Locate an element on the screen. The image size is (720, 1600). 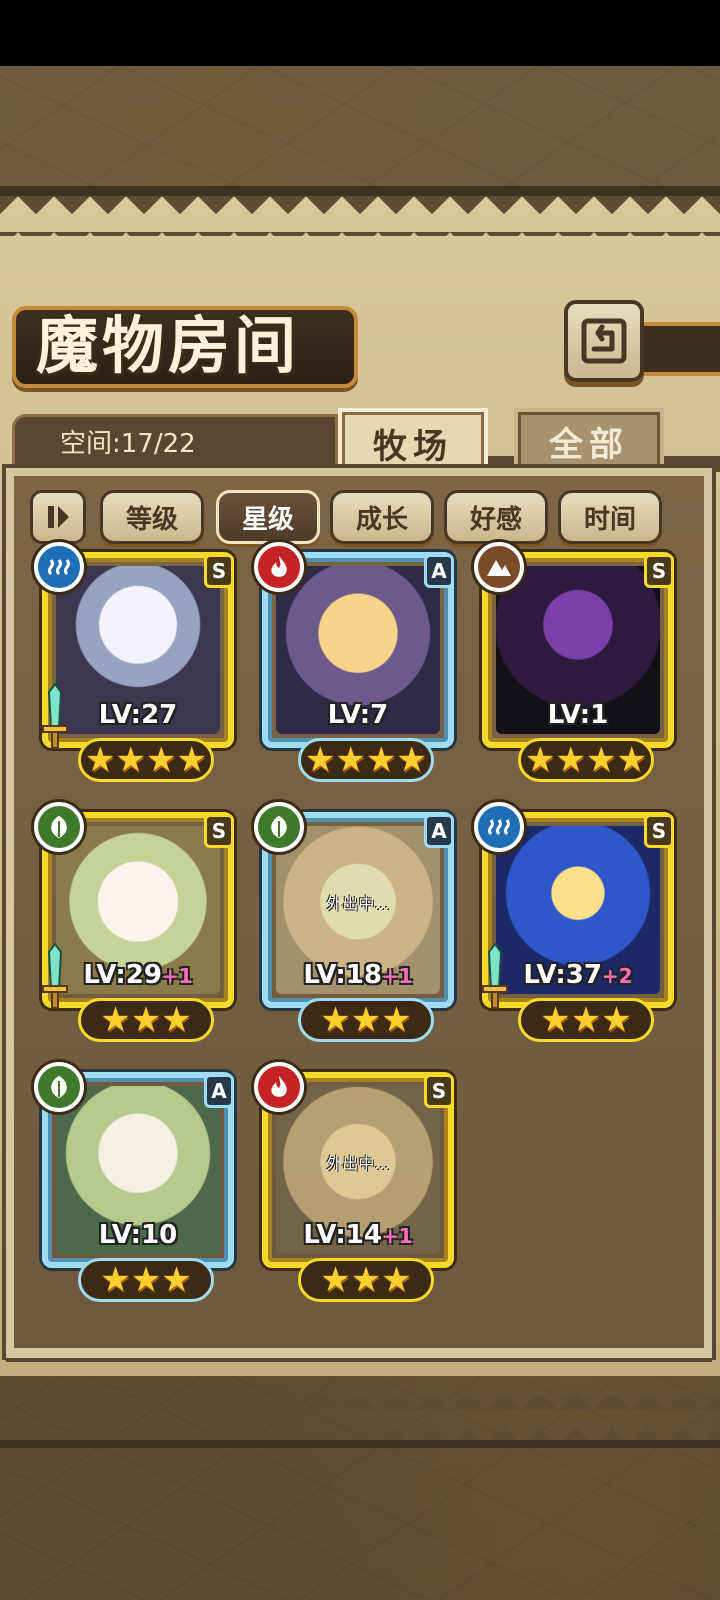
level-label: LV:18+1 is located at coordinates (358, 975).